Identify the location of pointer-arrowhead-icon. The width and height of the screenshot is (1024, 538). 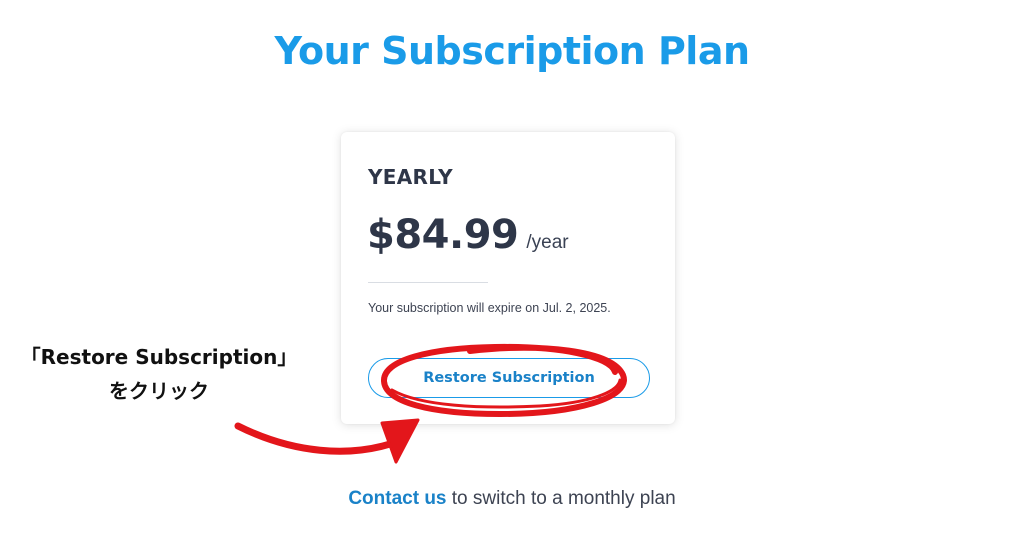
(400, 441).